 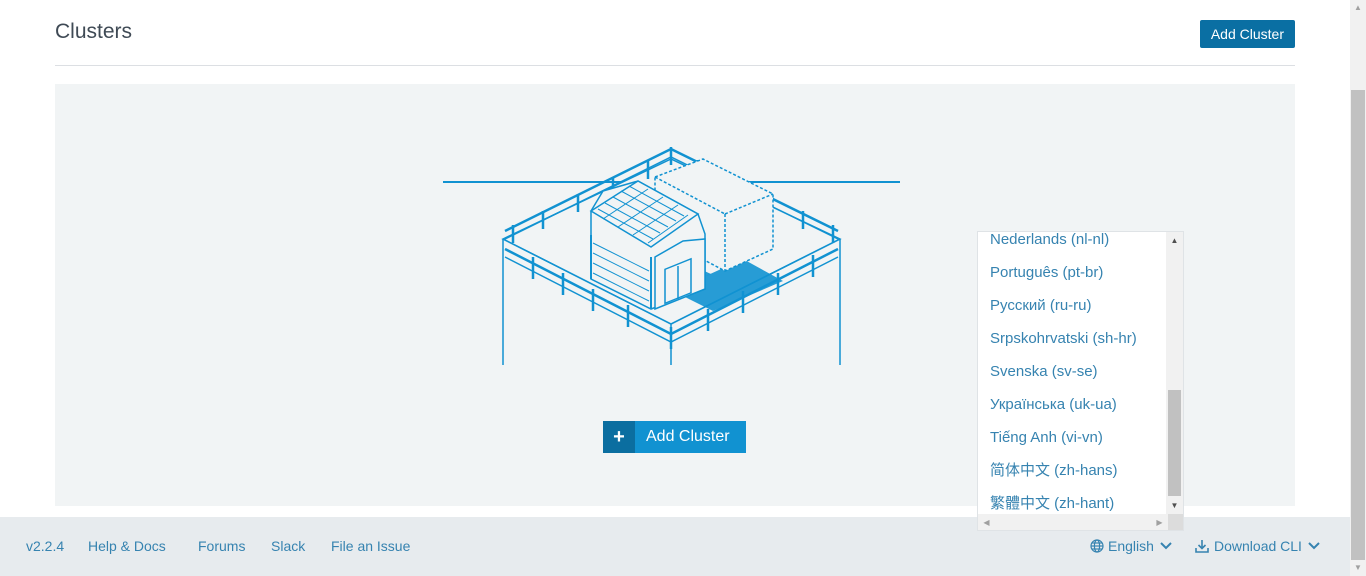 I want to click on download-cli-selector: Download CLI, so click(x=1257, y=546).